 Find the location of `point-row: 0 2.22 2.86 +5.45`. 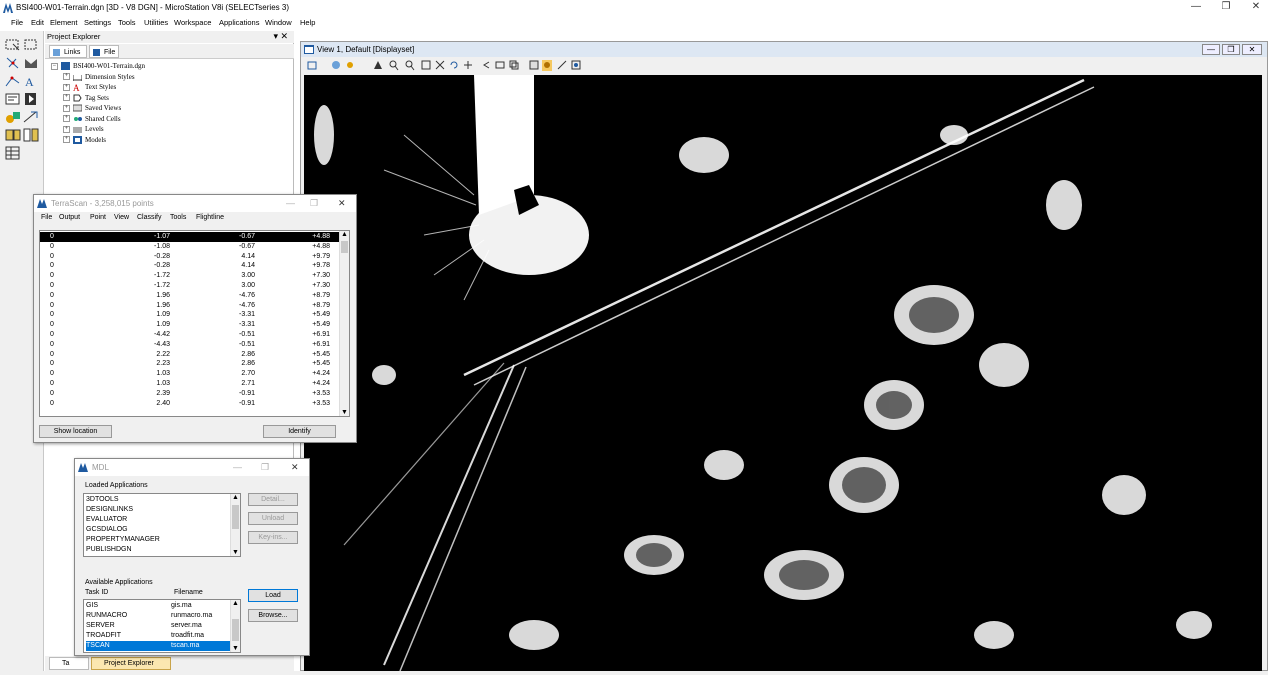

point-row: 0 2.22 2.86 +5.45 is located at coordinates (190, 355).